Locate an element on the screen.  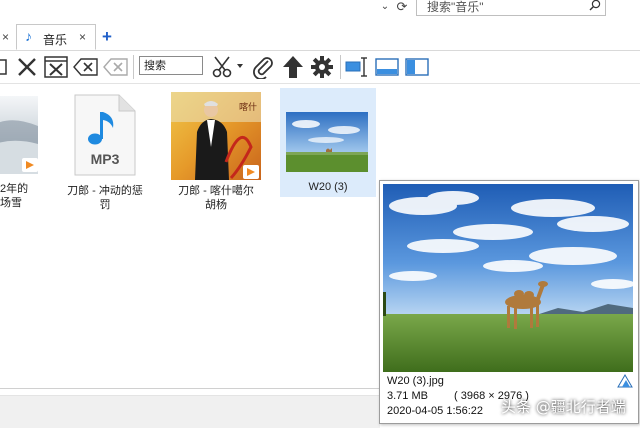
layout-preview-icon is located at coordinates (357, 67).